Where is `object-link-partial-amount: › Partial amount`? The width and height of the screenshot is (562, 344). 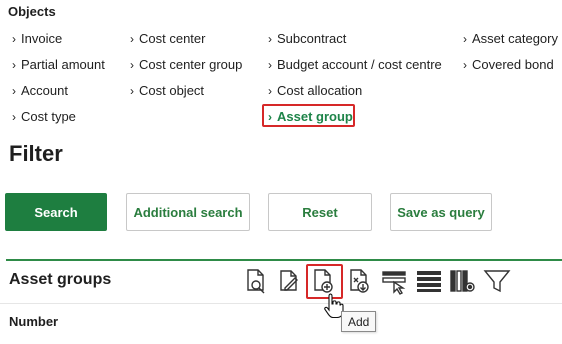 object-link-partial-amount: › Partial amount is located at coordinates (58, 64).